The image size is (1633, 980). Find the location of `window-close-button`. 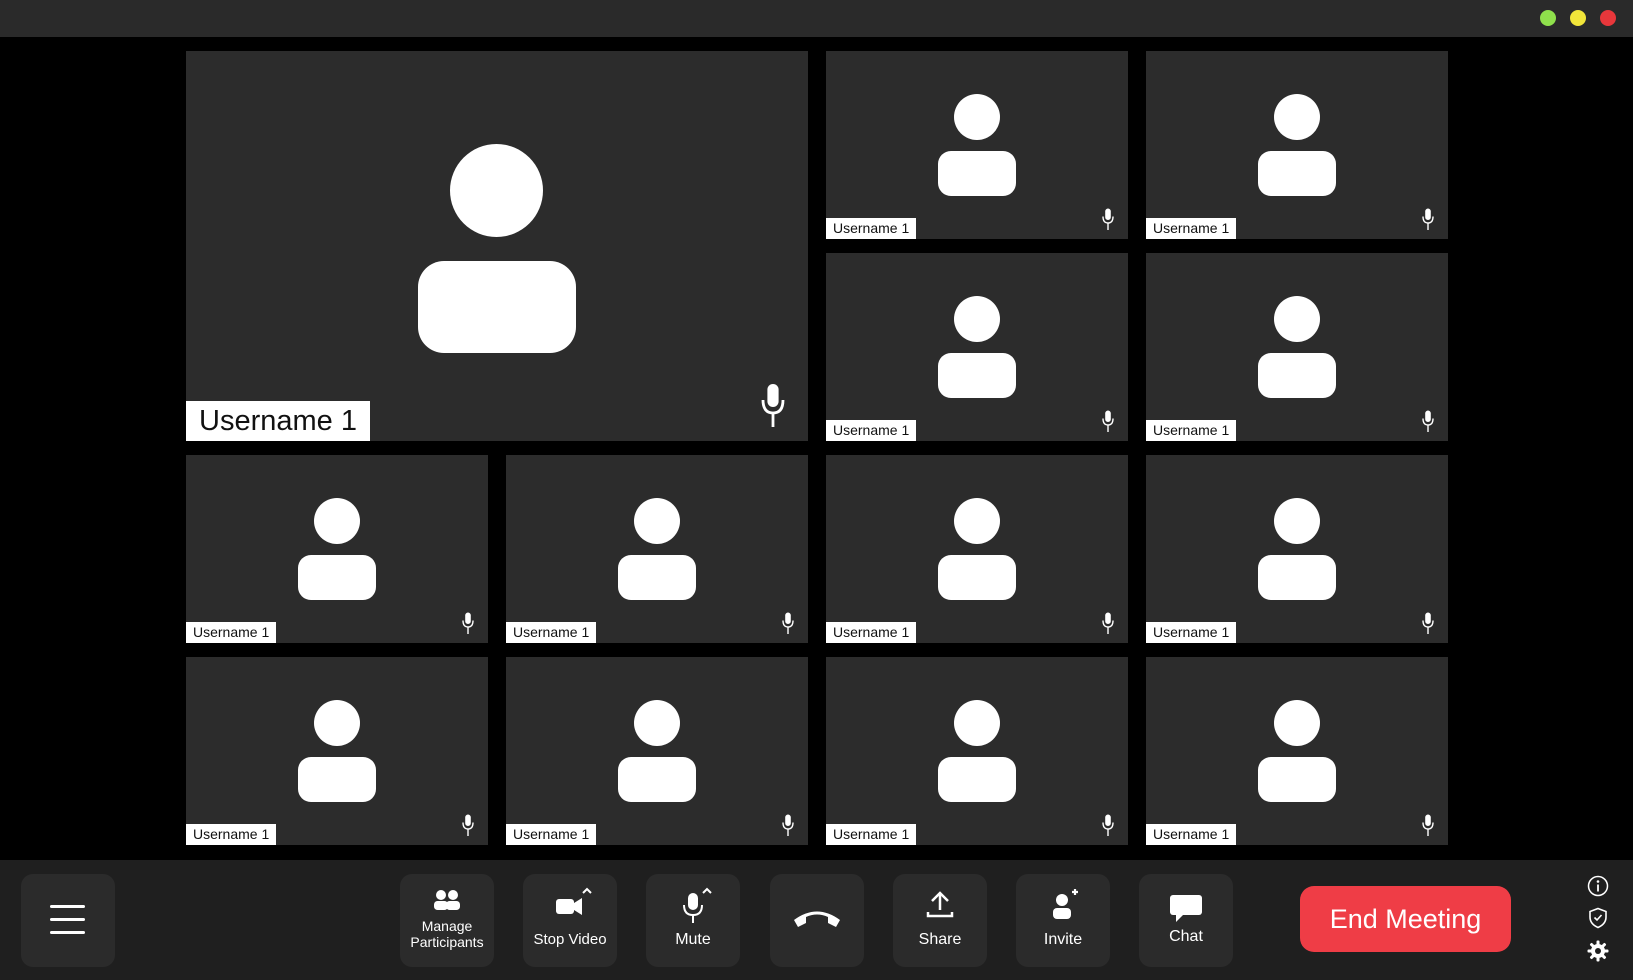

window-close-button is located at coordinates (1608, 18).